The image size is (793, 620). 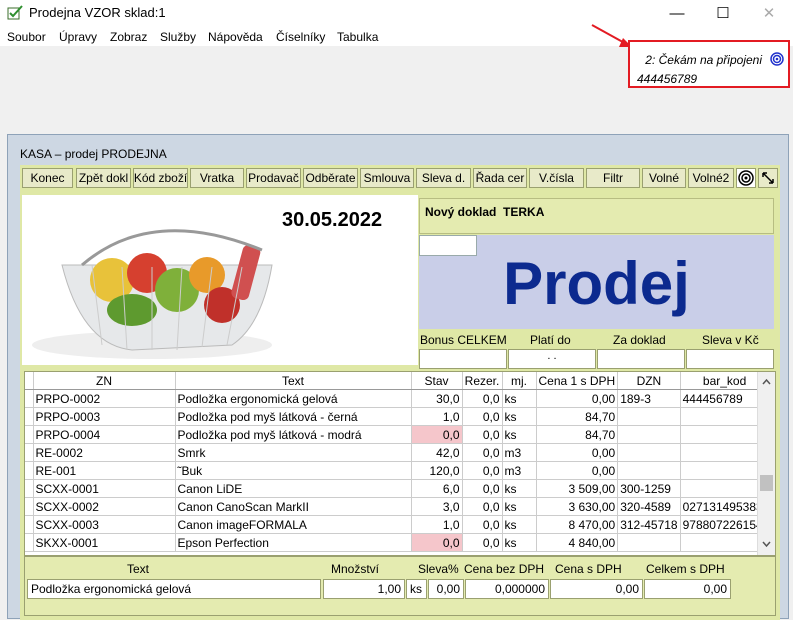 What do you see at coordinates (357, 37) in the screenshot?
I see `menu-tabulka: Tabulka` at bounding box center [357, 37].